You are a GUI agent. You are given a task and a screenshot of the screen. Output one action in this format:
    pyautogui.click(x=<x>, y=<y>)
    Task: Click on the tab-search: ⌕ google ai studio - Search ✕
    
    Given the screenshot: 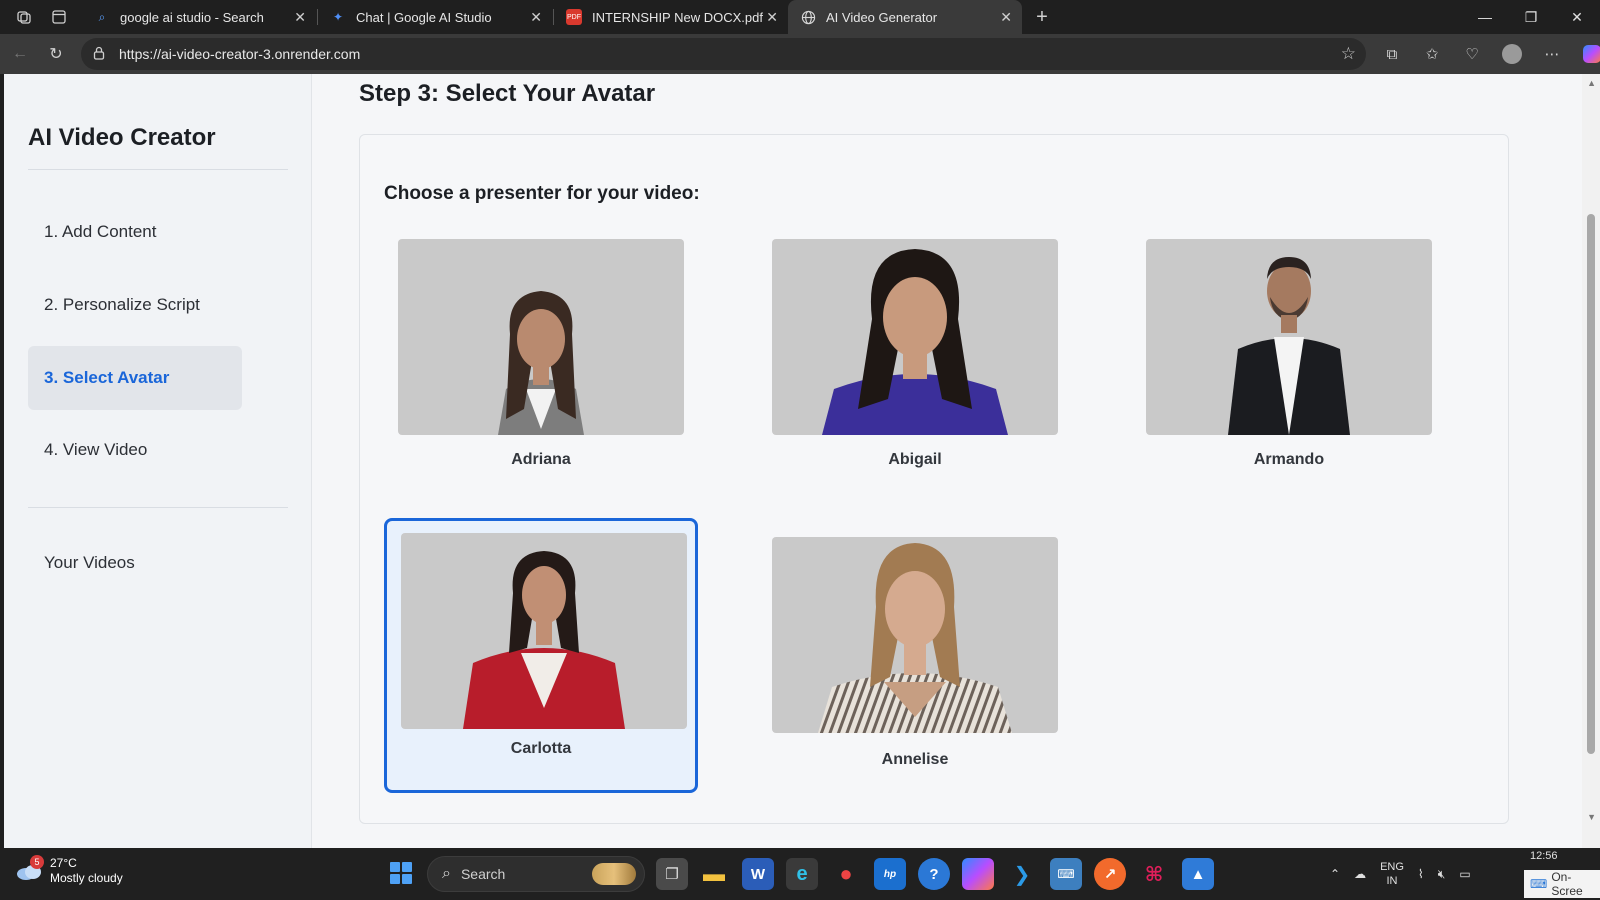 What is the action you would take?
    pyautogui.click(x=199, y=17)
    